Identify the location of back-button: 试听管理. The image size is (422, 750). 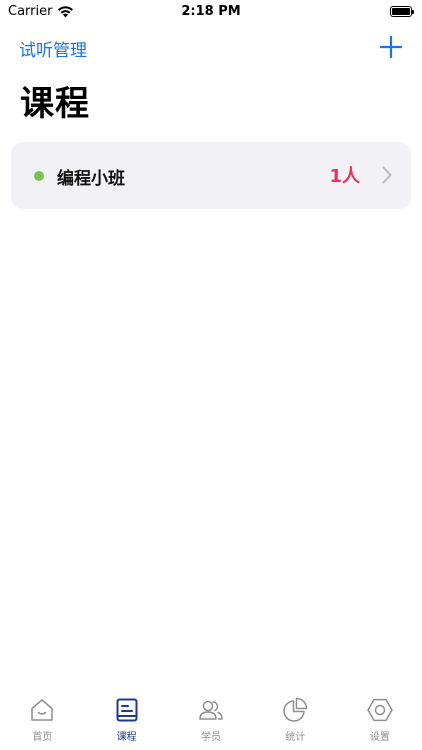
(53, 48).